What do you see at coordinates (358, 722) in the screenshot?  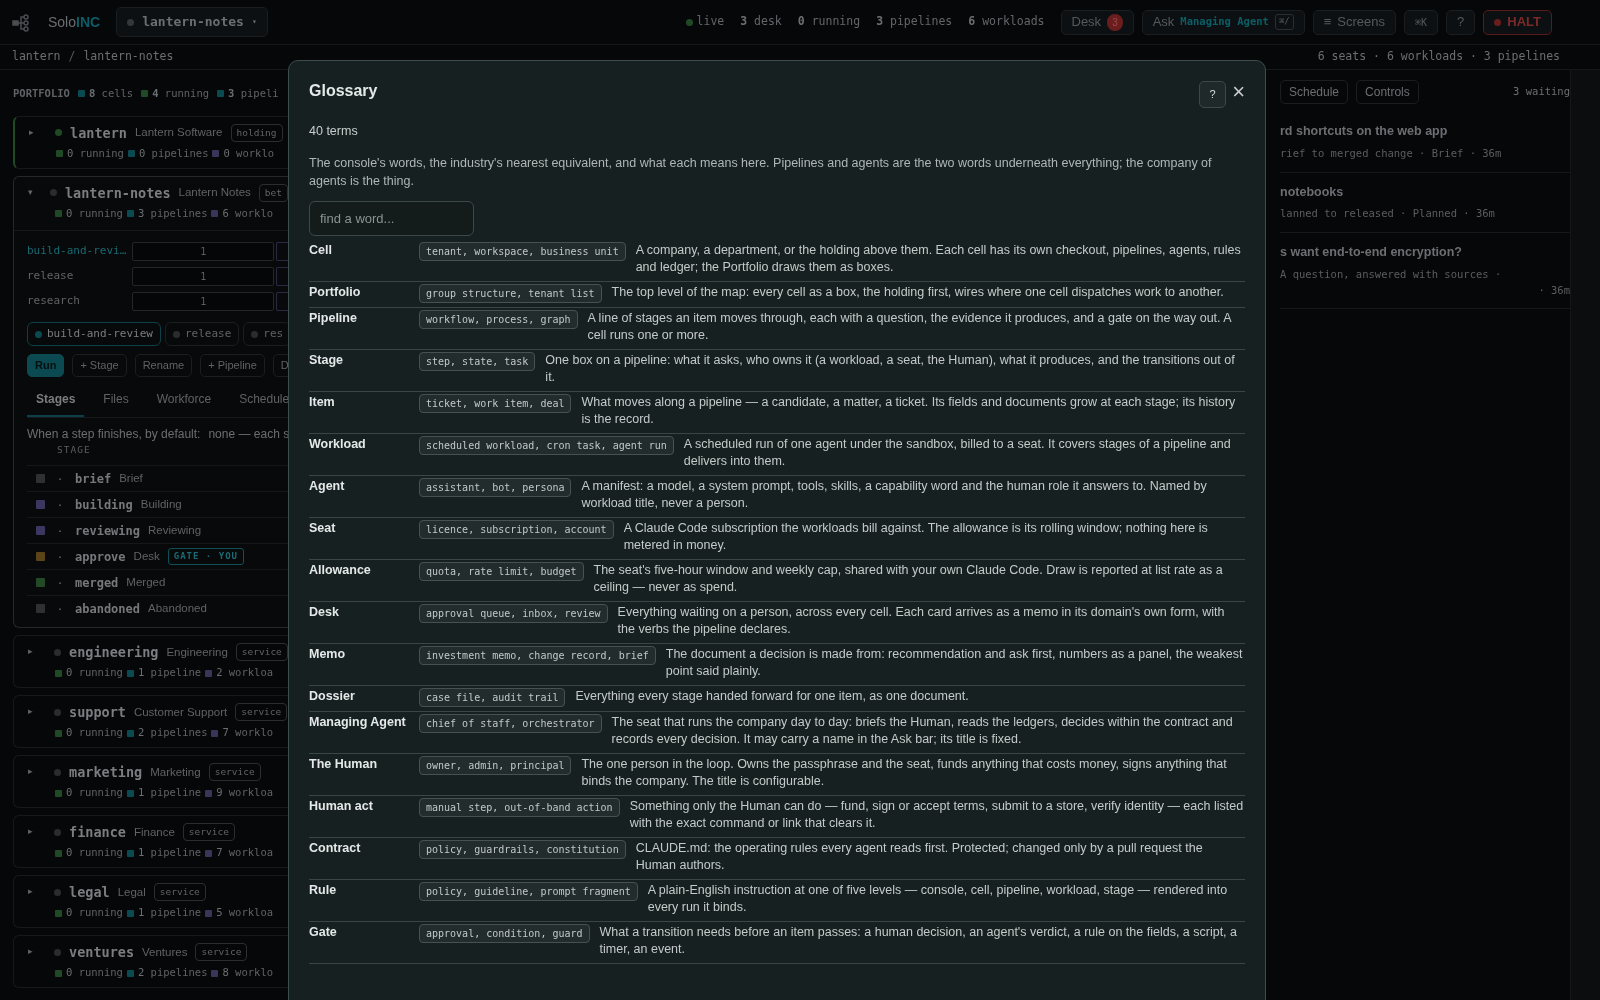 I see `term-name: Managing Agent` at bounding box center [358, 722].